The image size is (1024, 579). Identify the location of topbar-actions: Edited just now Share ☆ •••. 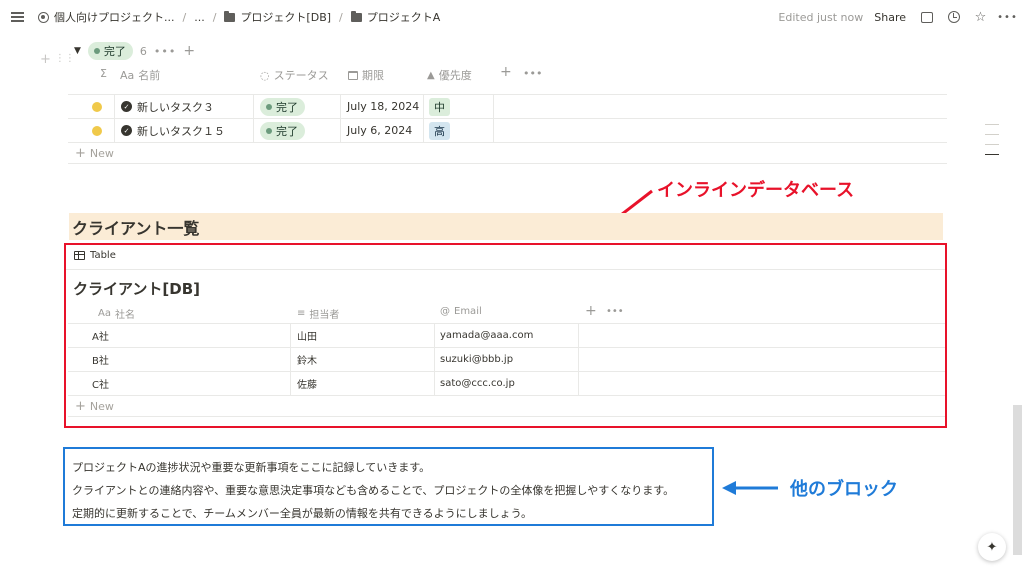
(901, 17).